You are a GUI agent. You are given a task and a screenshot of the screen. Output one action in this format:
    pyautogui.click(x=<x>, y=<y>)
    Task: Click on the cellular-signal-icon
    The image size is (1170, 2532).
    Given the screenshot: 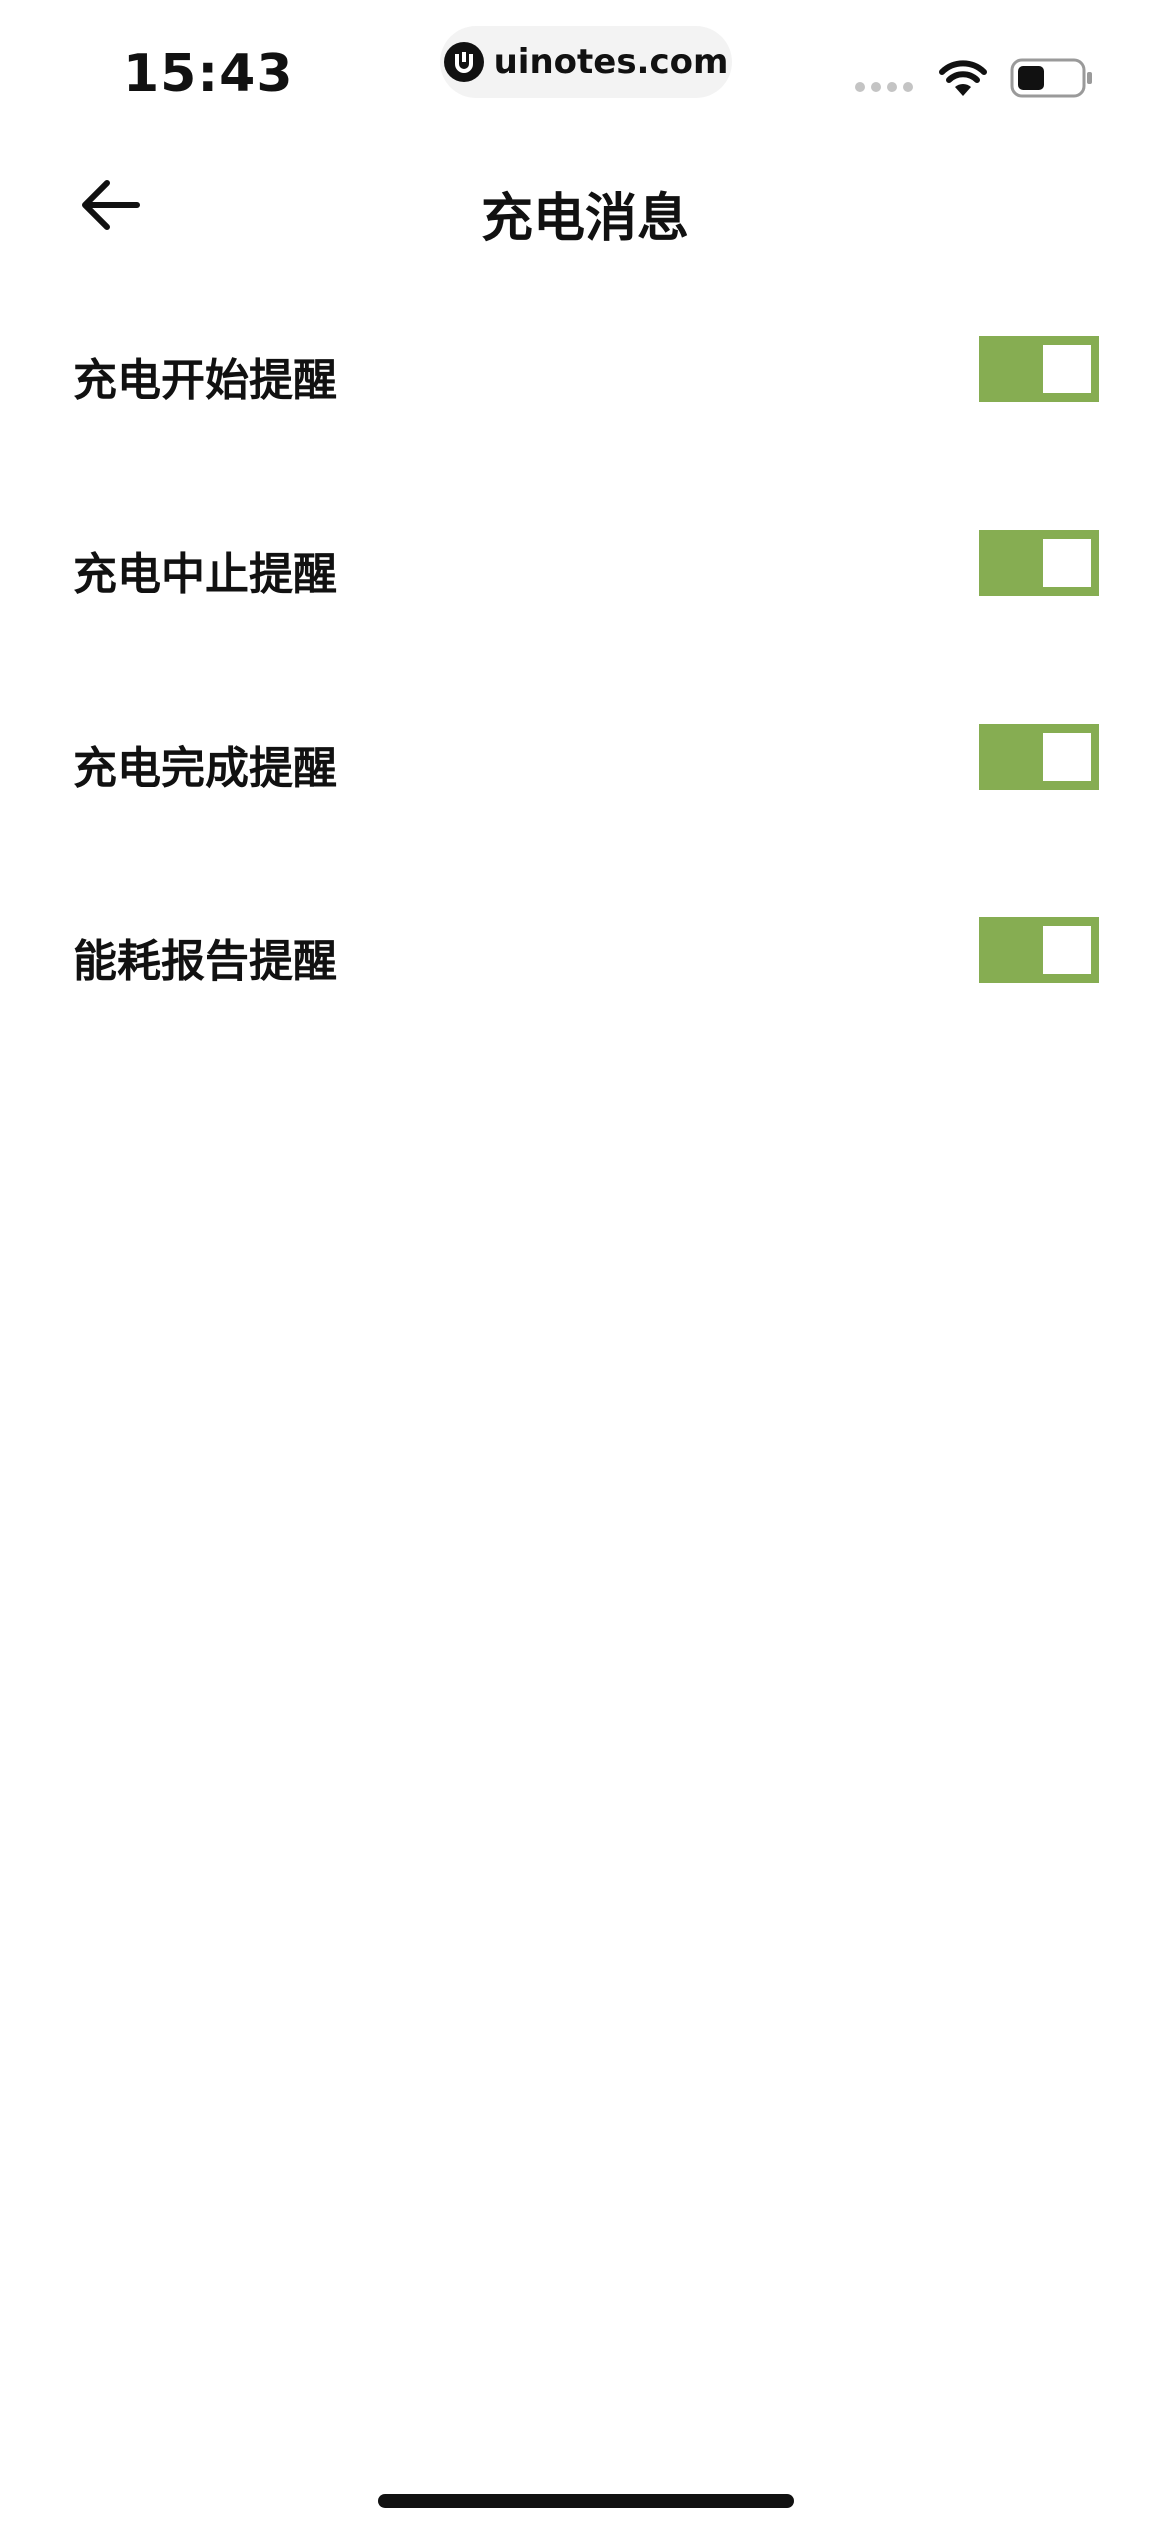 What is the action you would take?
    pyautogui.click(x=884, y=87)
    